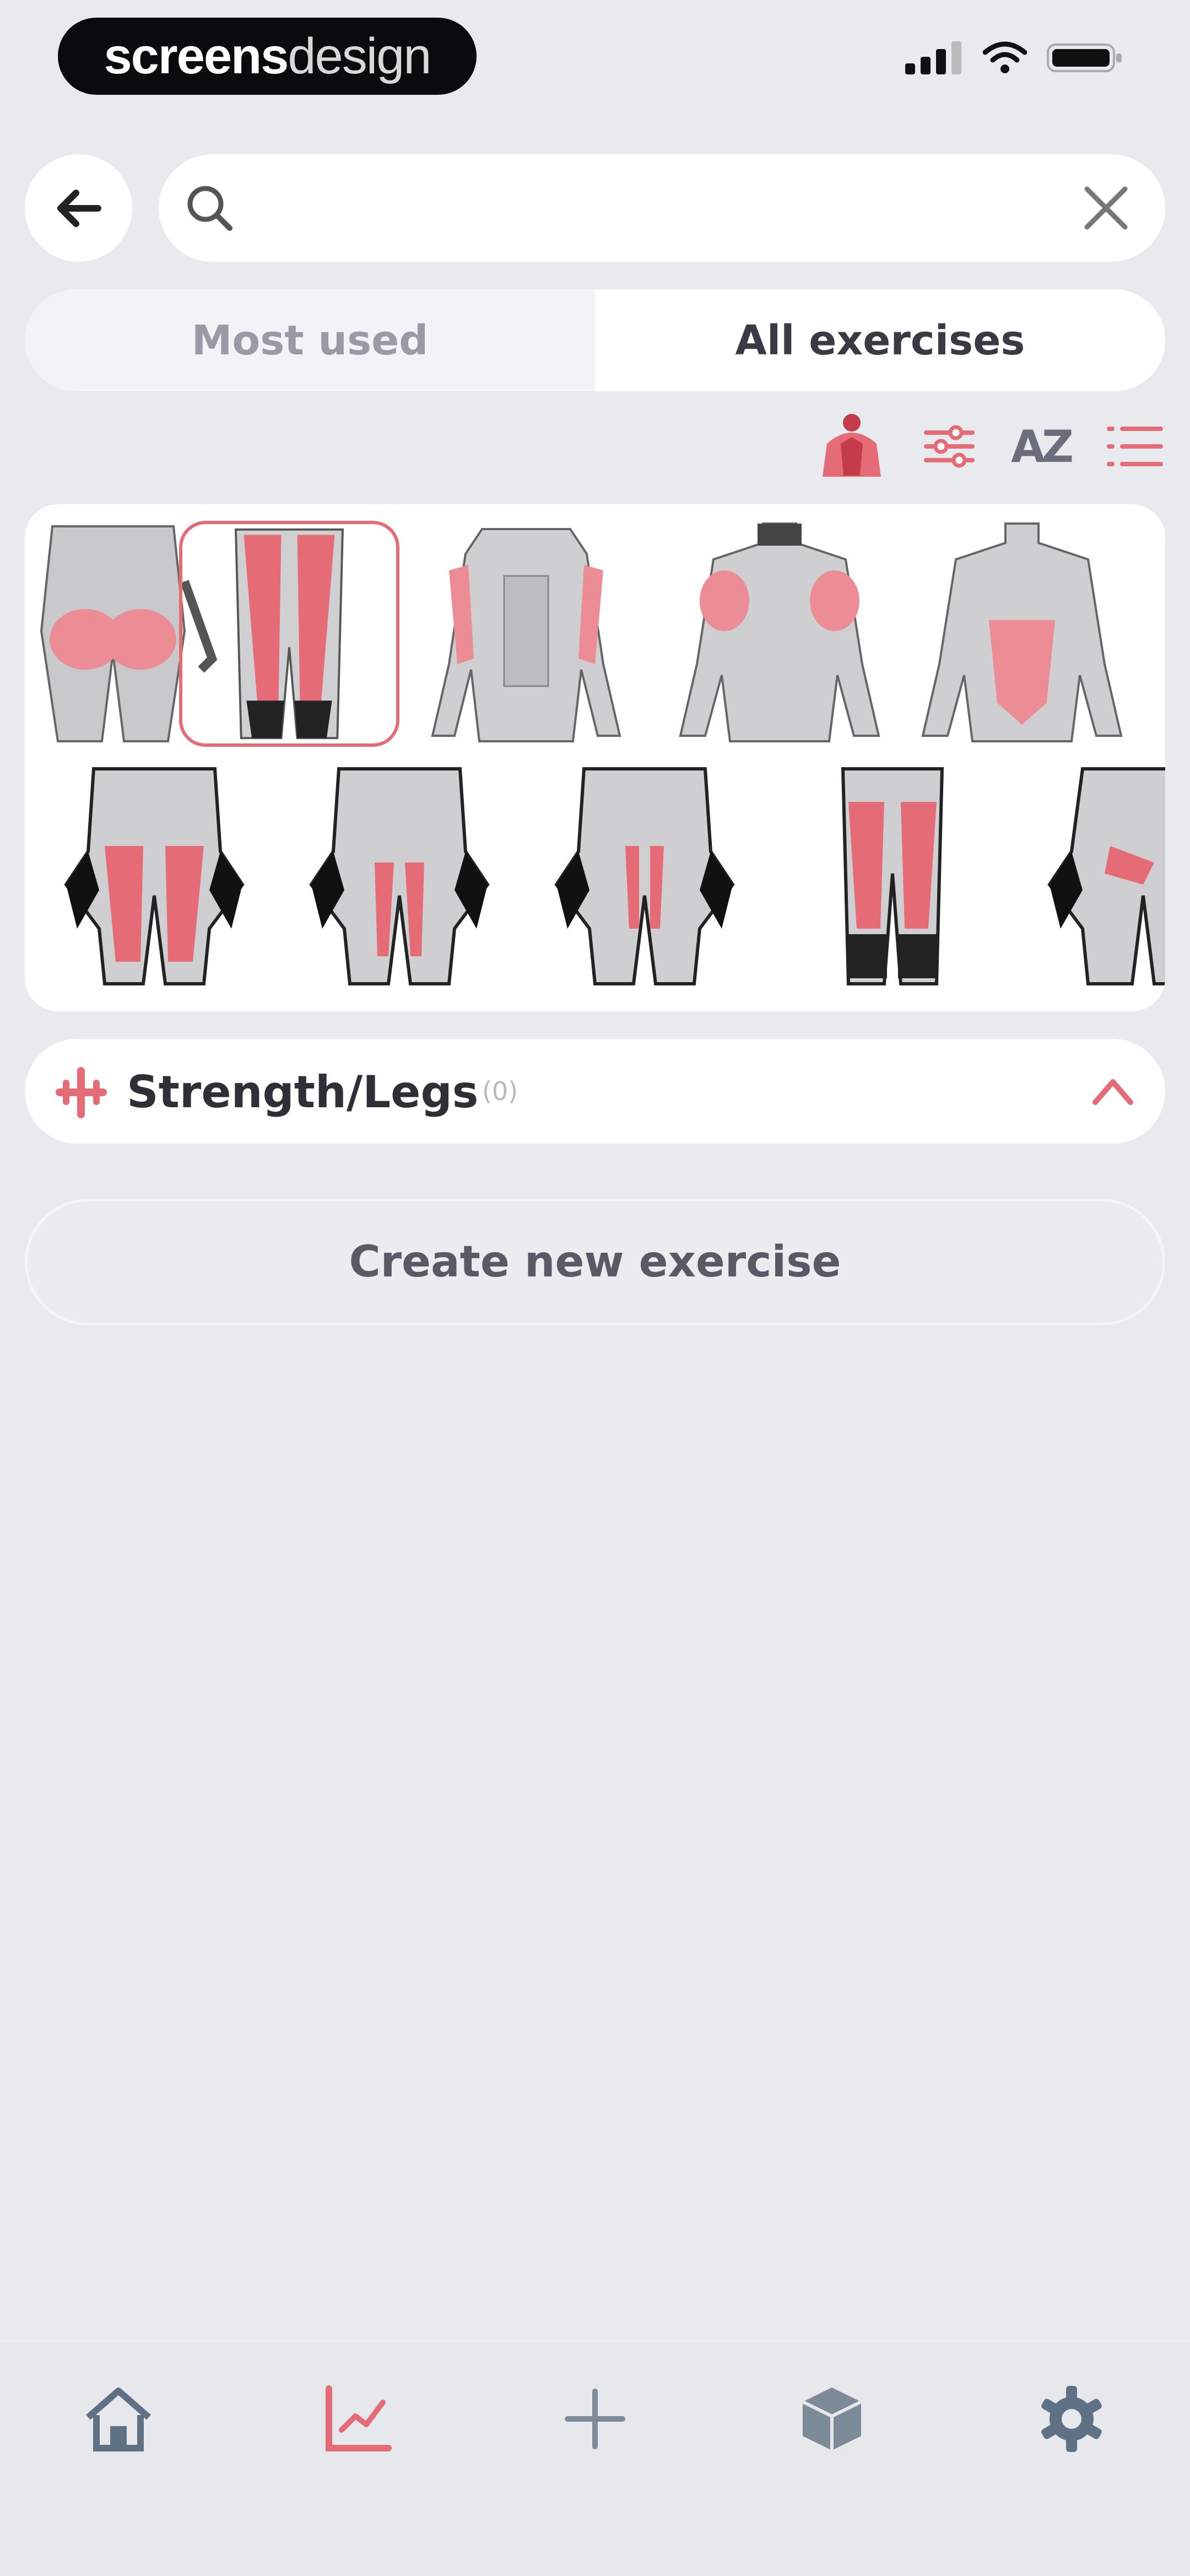 The image size is (1190, 2576). Describe the element at coordinates (1084, 58) in the screenshot. I see `battery-icon` at that location.